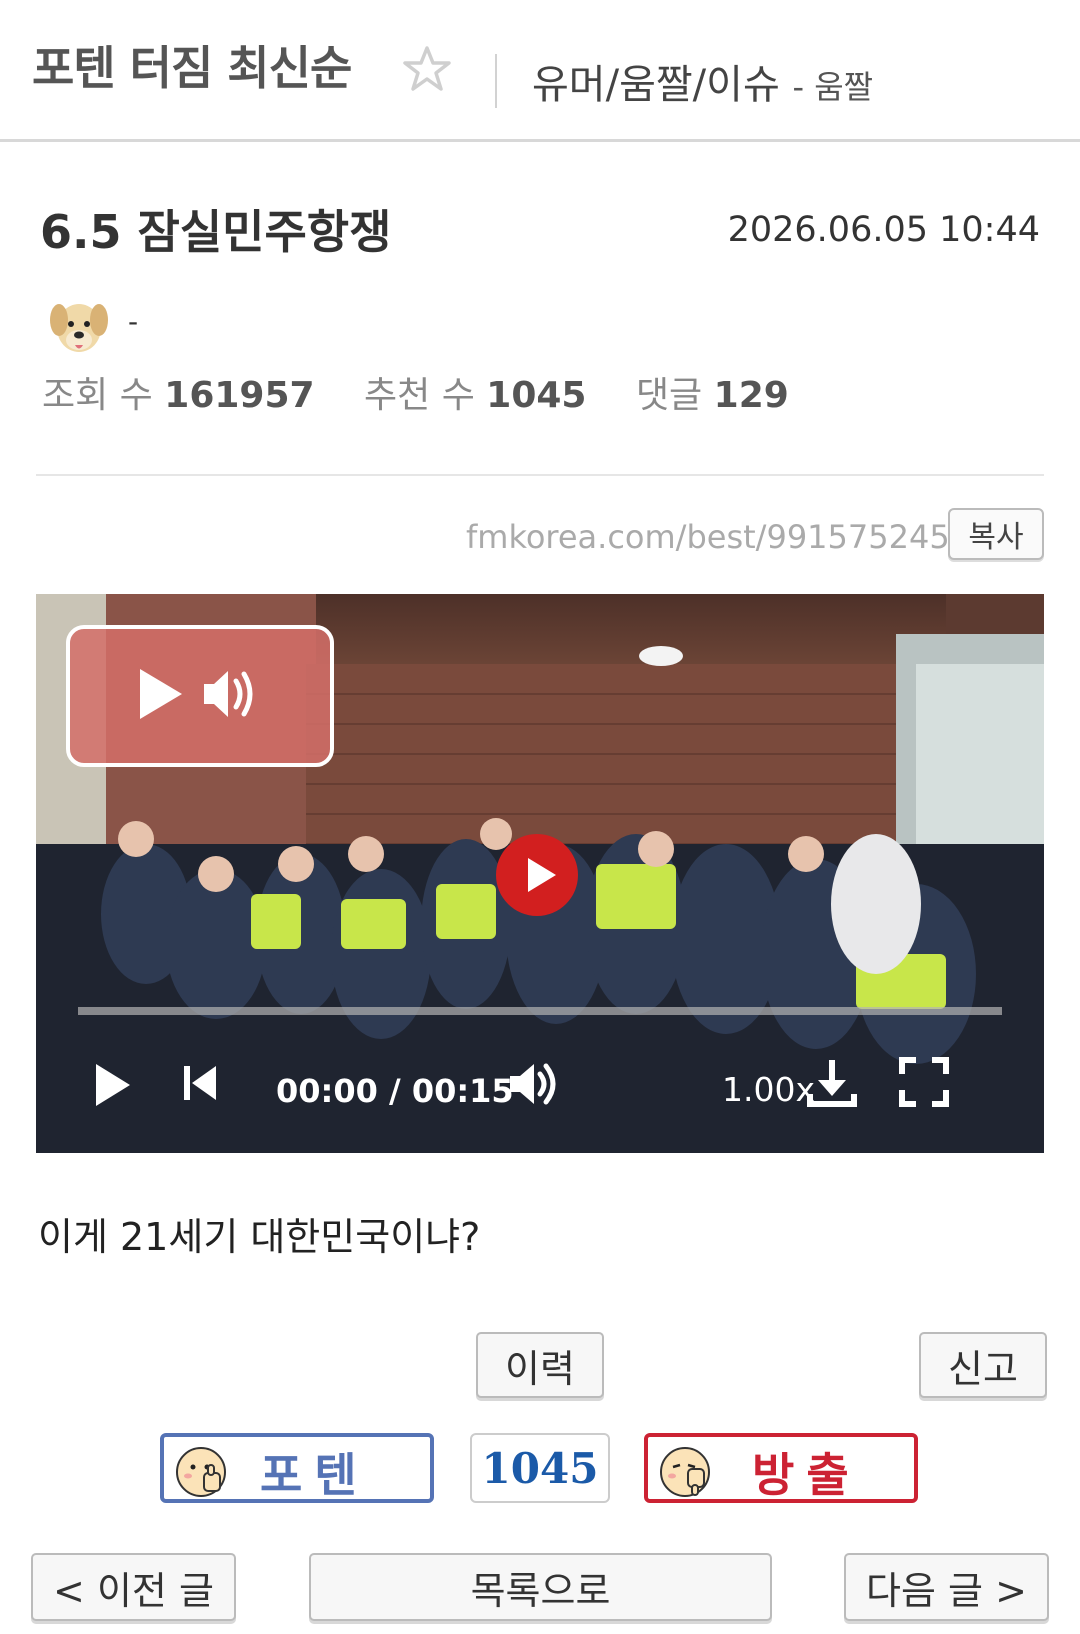 This screenshot has width=1080, height=1634. Describe the element at coordinates (395, 1091) in the screenshot. I see `video-time: 00:00 / 00:15` at that location.